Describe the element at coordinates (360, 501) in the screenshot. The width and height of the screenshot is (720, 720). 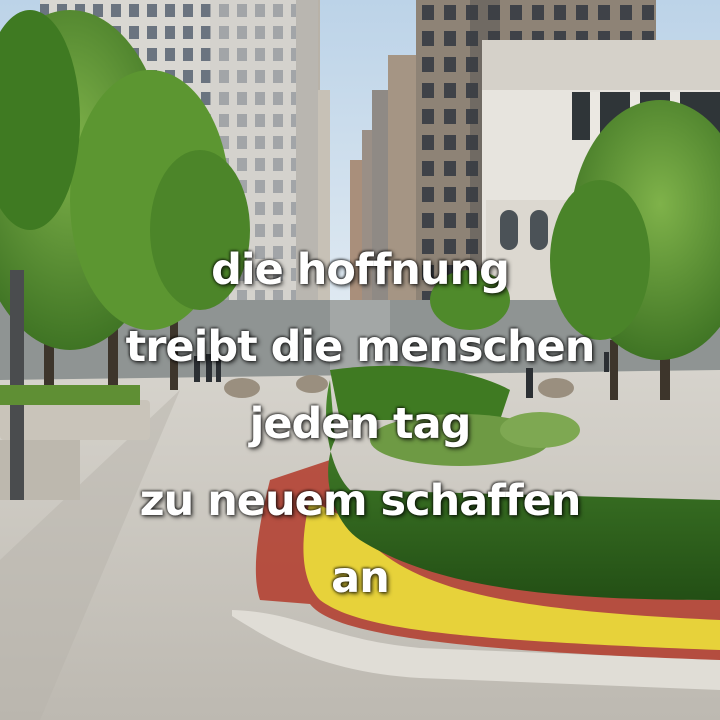
I see `quote-line-4: zu neuem schaffen` at that location.